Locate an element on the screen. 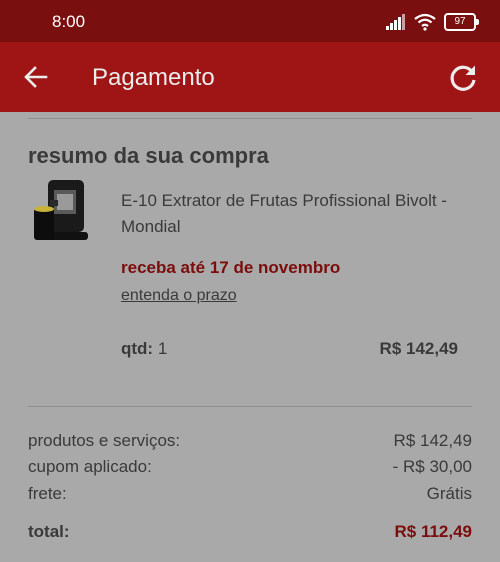  signal-icon is located at coordinates (395, 22).